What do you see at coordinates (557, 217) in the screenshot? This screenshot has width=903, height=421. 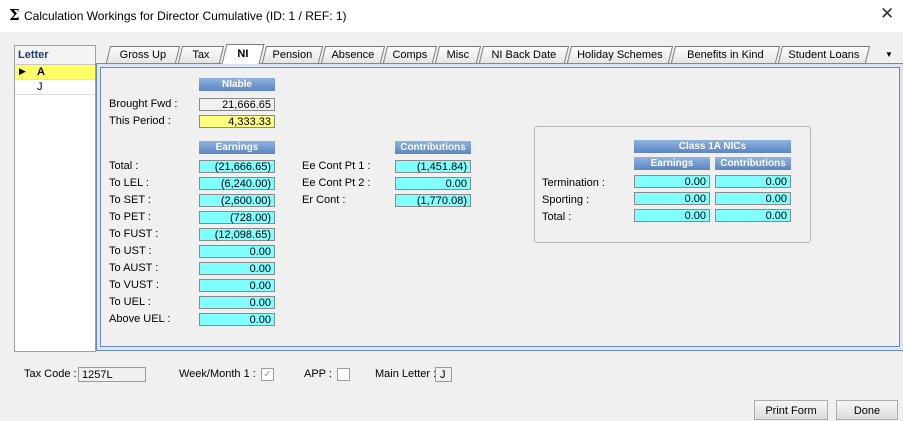 I see `class1a-row-label: Total :` at bounding box center [557, 217].